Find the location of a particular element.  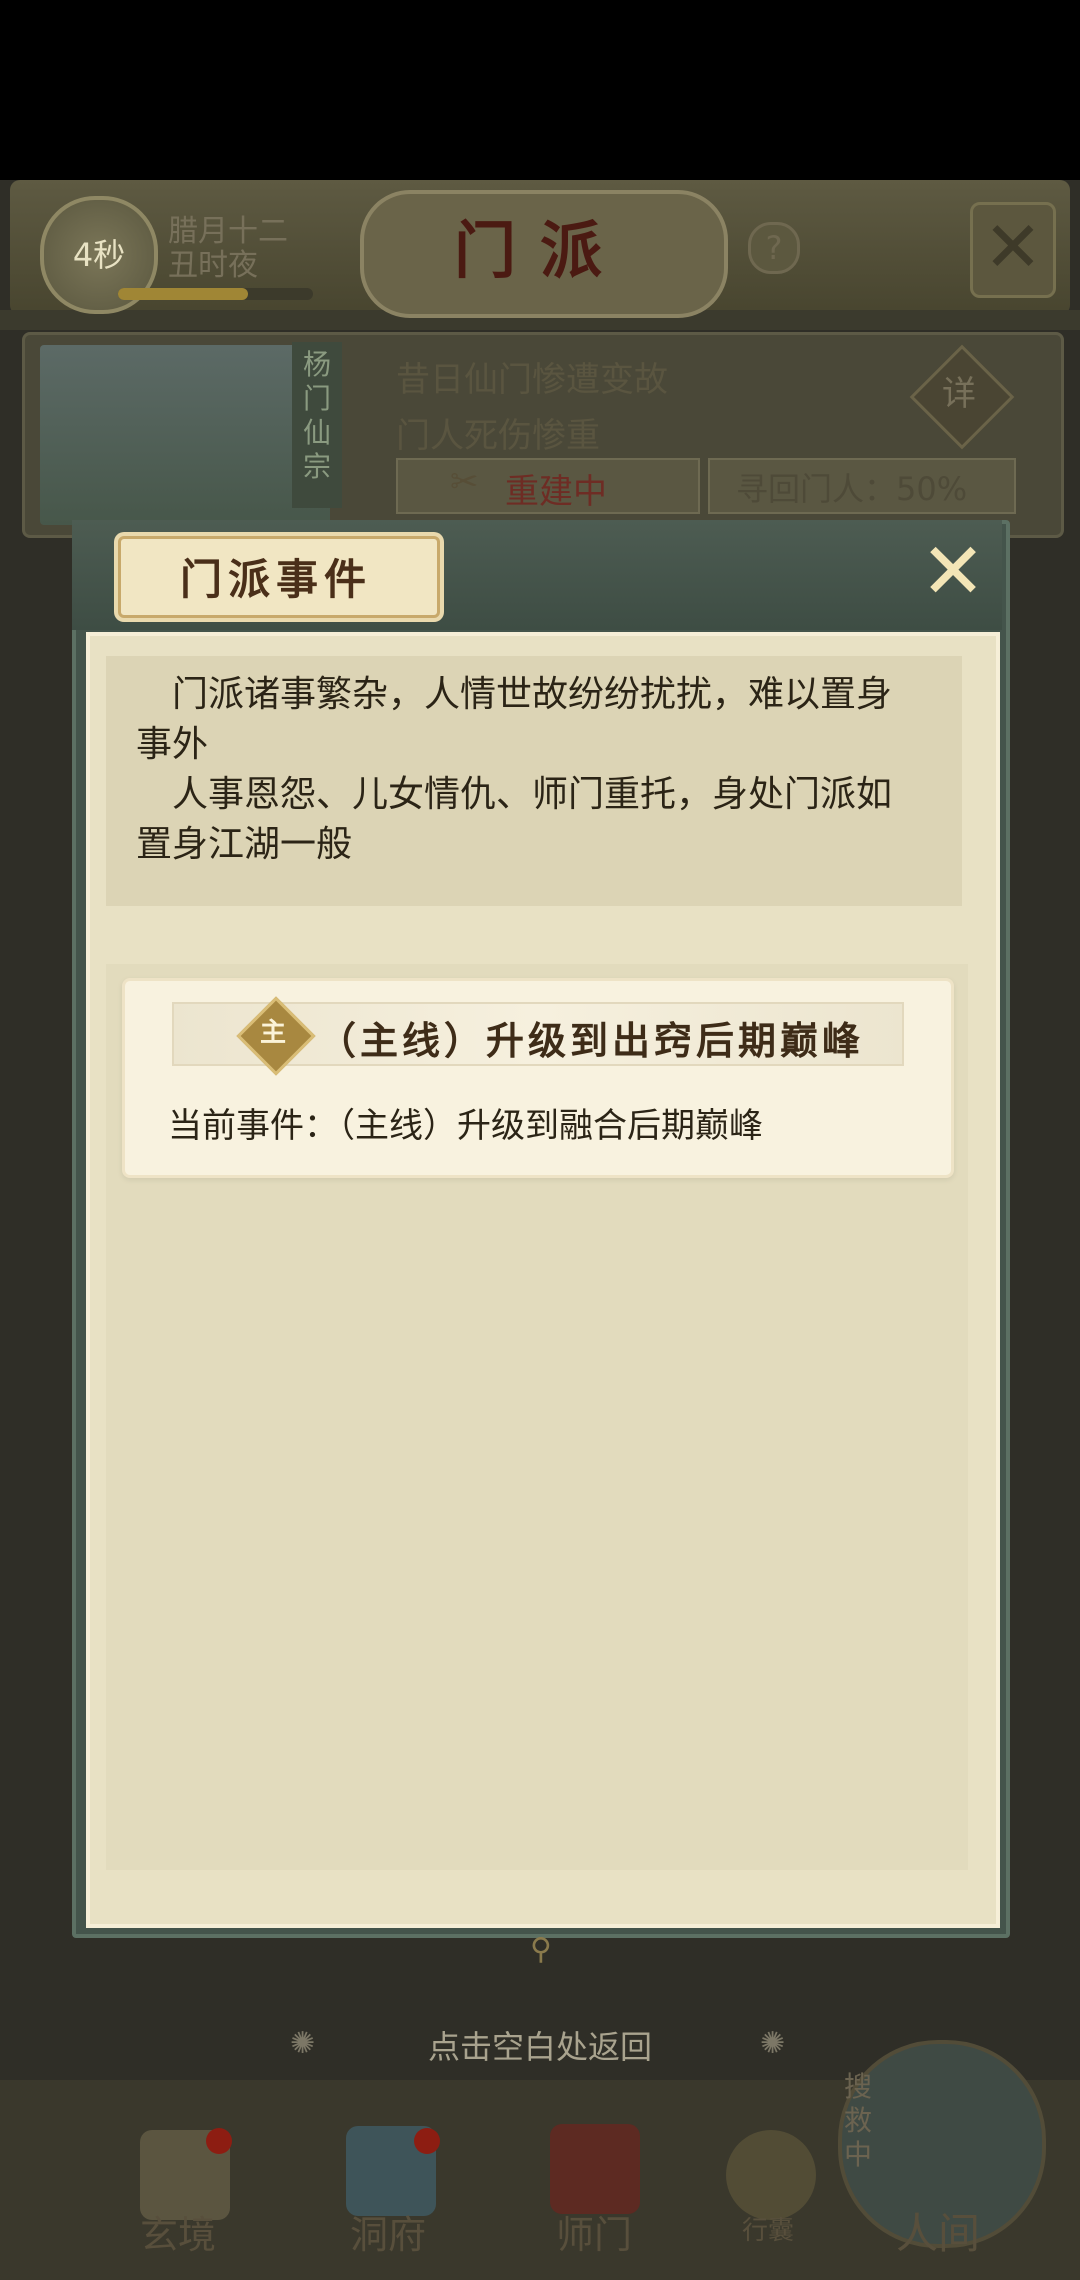

search-rescue-badge: 搜救中 is located at coordinates (857, 2120).